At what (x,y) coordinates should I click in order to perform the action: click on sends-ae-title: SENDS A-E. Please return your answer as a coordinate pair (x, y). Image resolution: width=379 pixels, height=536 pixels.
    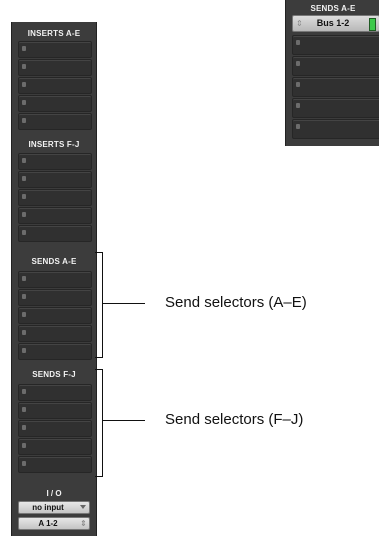
    Looking at the image, I should click on (54, 261).